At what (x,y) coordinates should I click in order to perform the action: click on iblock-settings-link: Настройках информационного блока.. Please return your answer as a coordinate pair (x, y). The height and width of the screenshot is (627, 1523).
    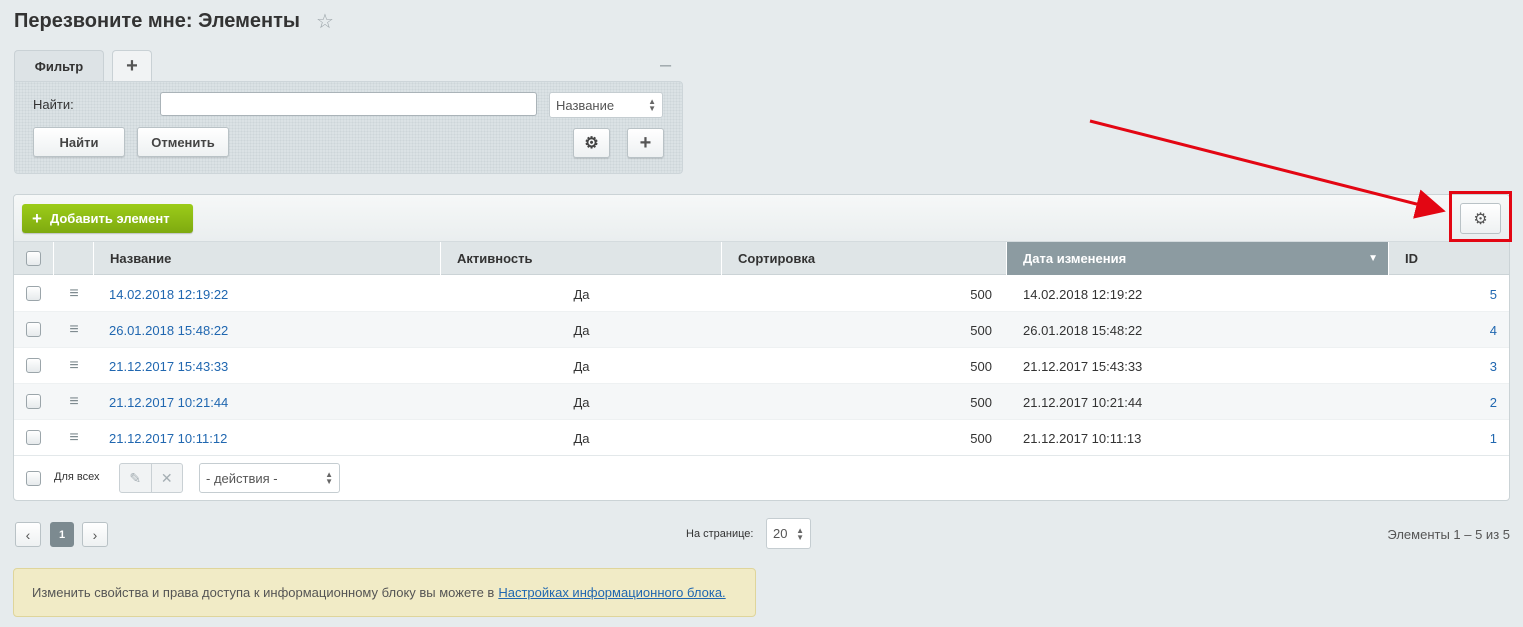
    Looking at the image, I should click on (611, 592).